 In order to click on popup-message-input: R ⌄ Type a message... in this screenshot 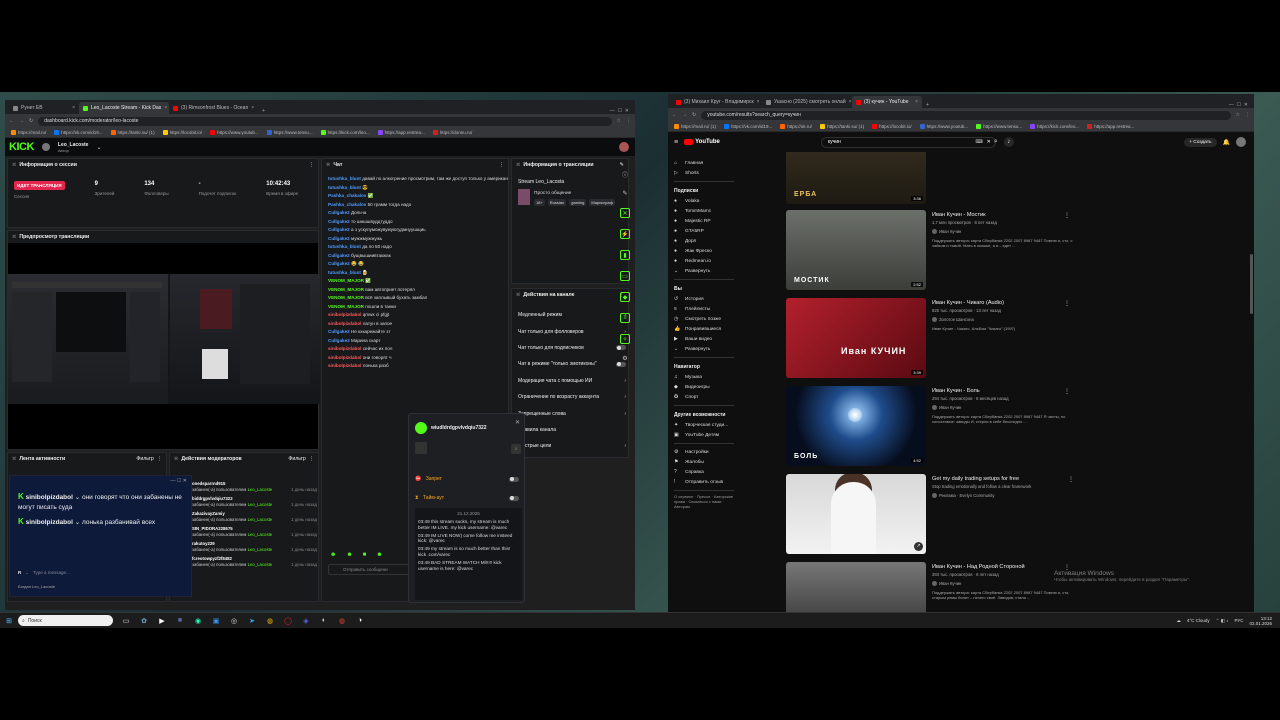, I will do `click(103, 572)`.